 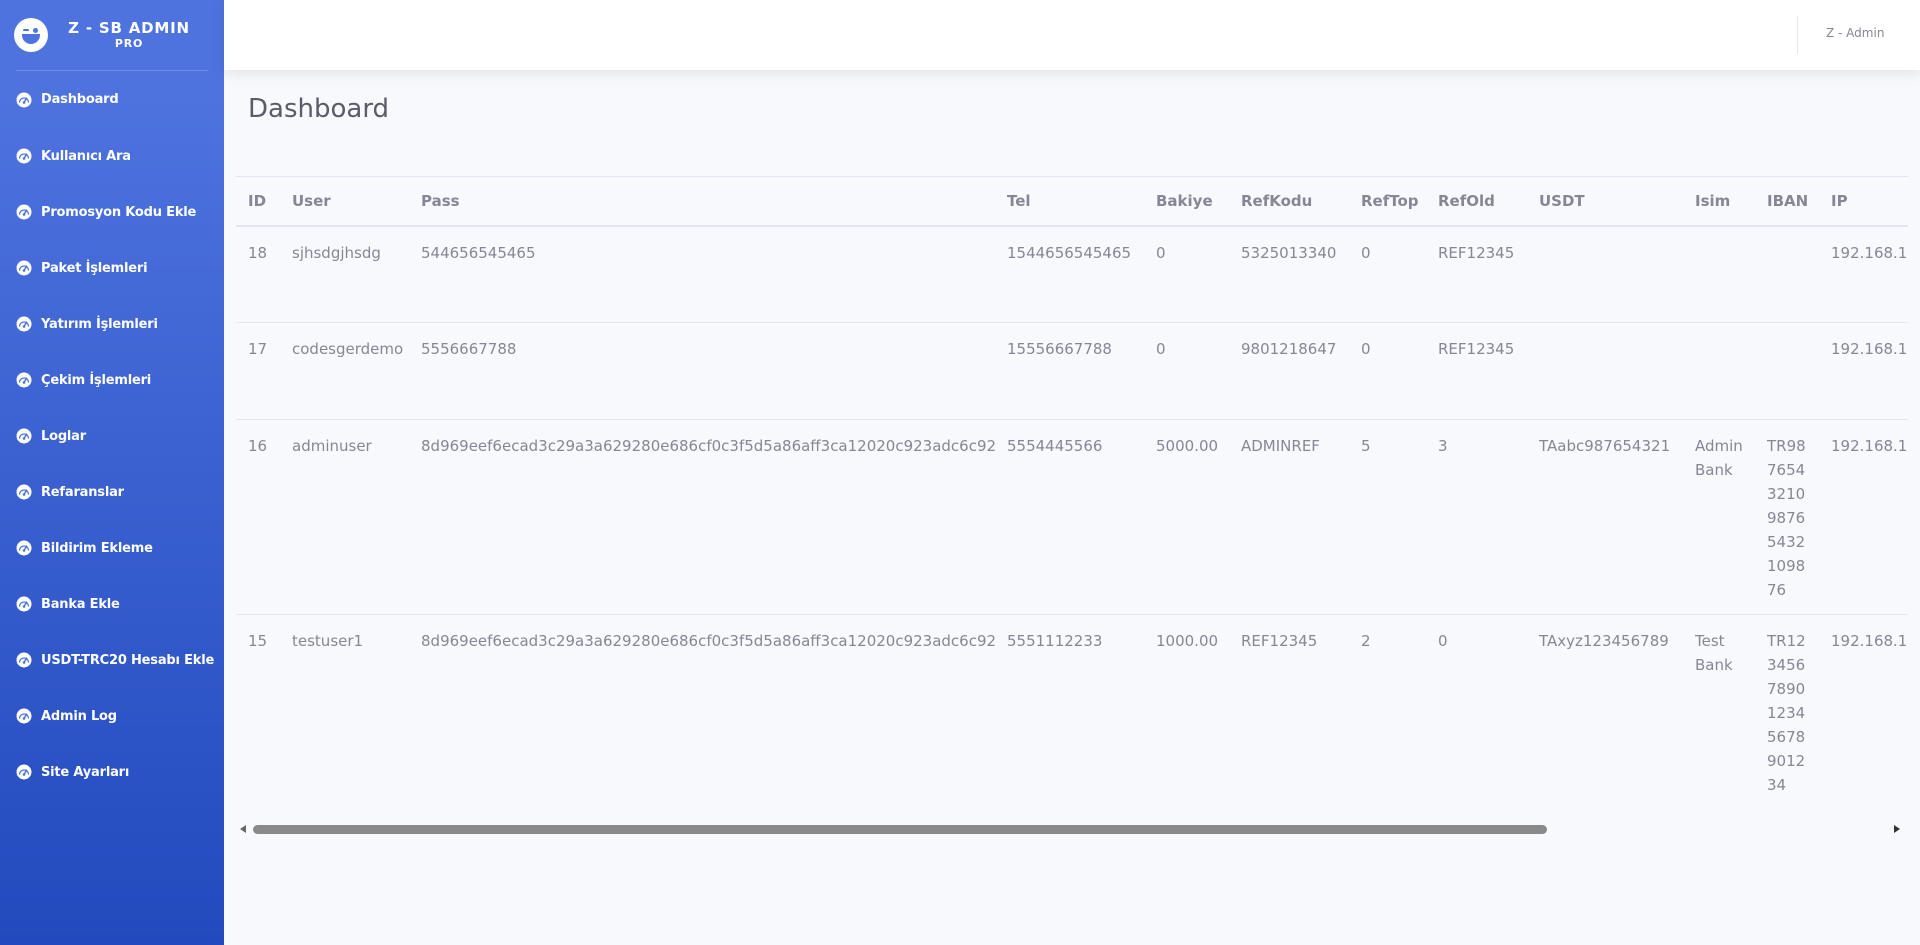 I want to click on sidebar-item-usdt-trc20-hesabı-ekle: USDT-TRC20 Hesabı Ekle, so click(x=112, y=660).